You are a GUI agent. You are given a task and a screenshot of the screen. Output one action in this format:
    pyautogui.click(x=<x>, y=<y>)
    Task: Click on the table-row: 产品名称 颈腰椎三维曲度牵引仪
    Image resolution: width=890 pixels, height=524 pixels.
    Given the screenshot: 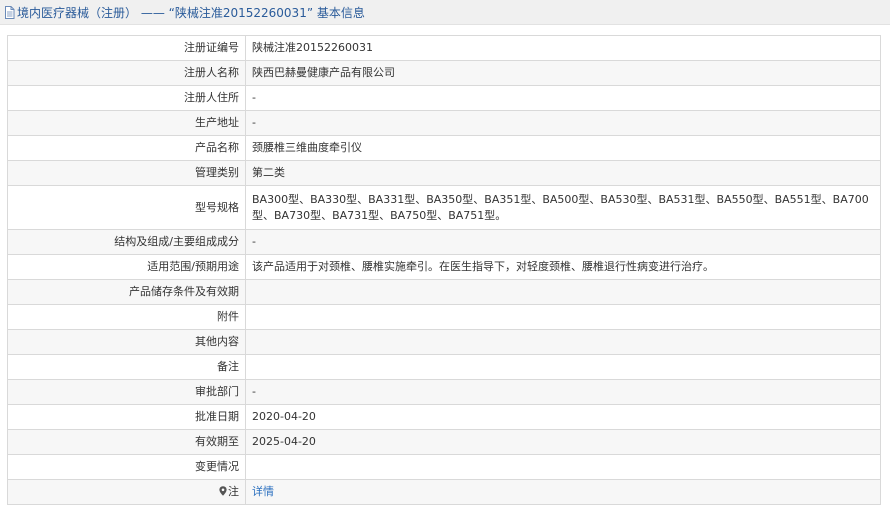 What is the action you would take?
    pyautogui.click(x=444, y=148)
    